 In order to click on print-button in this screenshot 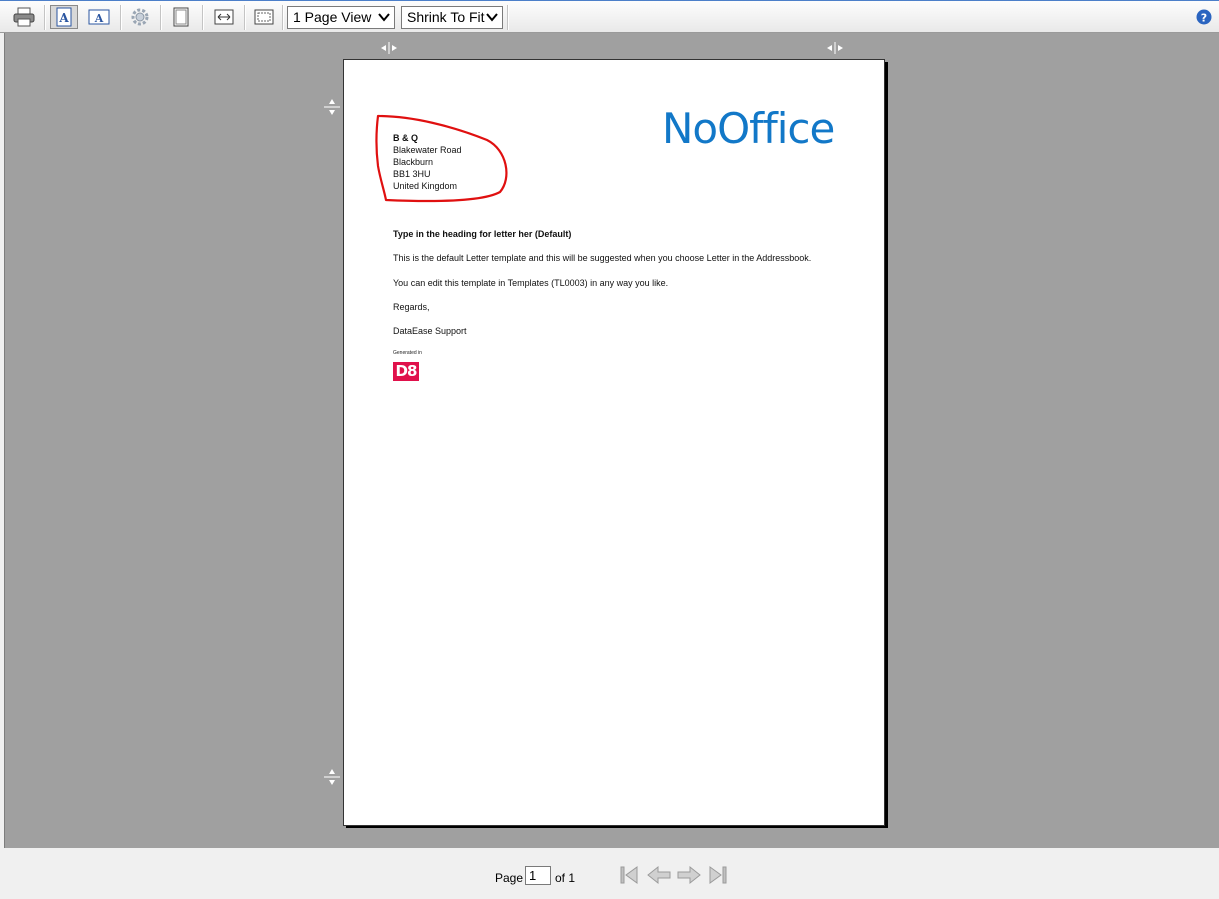, I will do `click(24, 17)`.